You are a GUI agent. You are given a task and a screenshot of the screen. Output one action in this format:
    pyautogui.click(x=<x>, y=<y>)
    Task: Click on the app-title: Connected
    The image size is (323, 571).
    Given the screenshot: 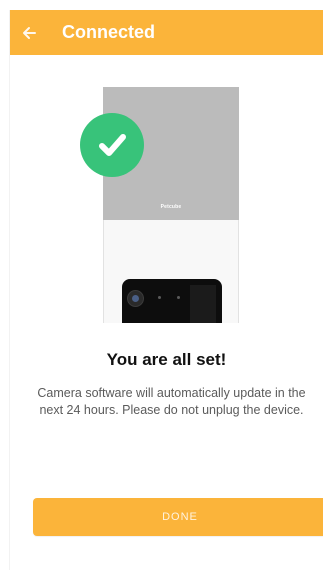 What is the action you would take?
    pyautogui.click(x=109, y=32)
    